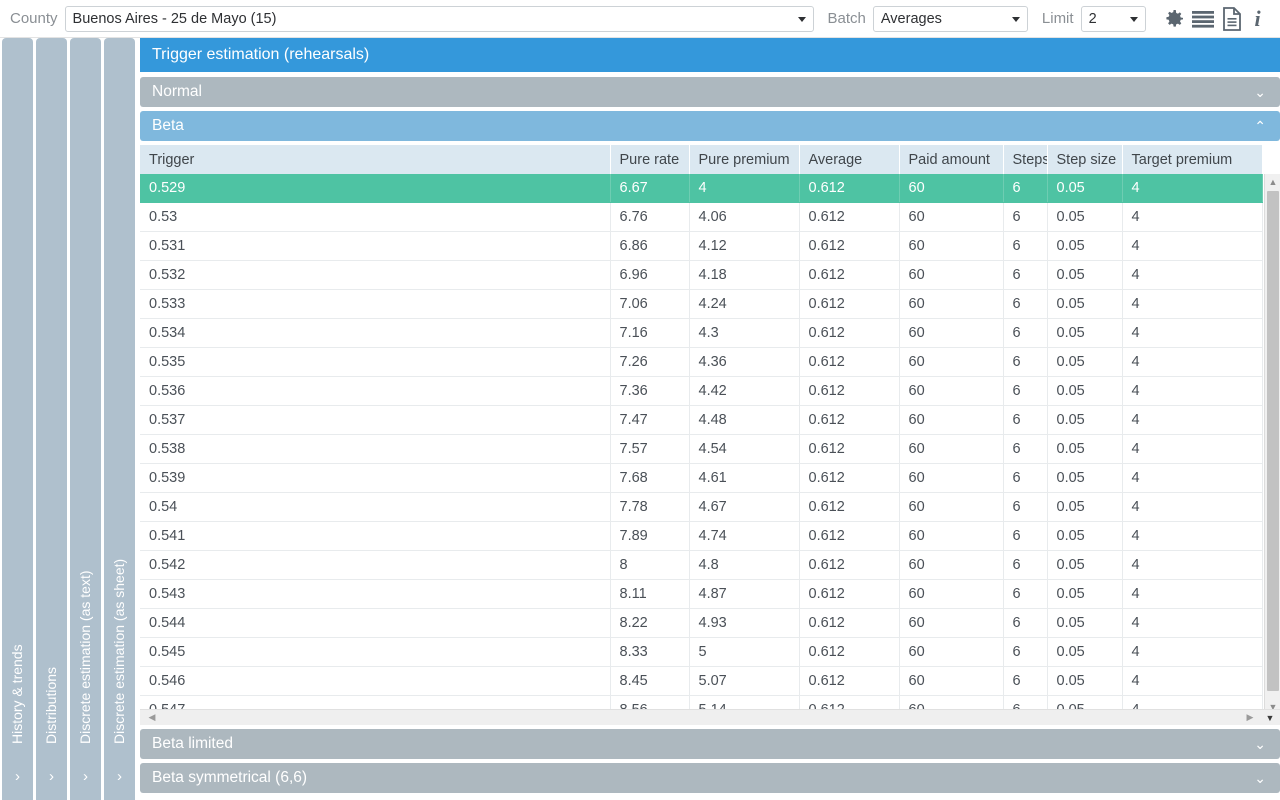 This screenshot has width=1280, height=800. Describe the element at coordinates (439, 18) in the screenshot. I see `county-select: Buenos Aires - 25 de Mayo (15)` at that location.